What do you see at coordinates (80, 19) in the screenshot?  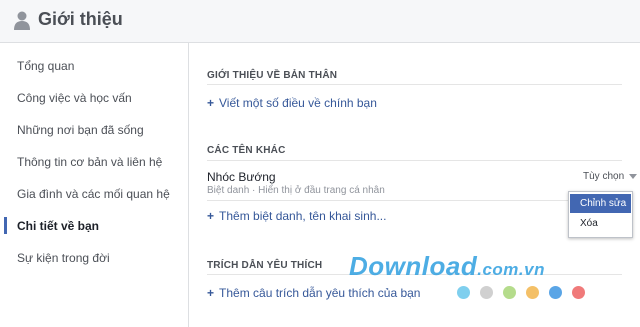 I see `page-title: Giới thiệu` at bounding box center [80, 19].